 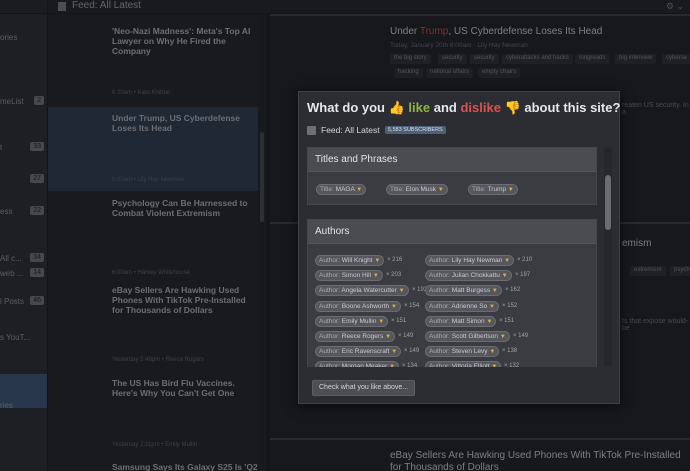 What do you see at coordinates (461, 321) in the screenshot?
I see `author-classifier-chip: Author: Matt Simon ▼` at bounding box center [461, 321].